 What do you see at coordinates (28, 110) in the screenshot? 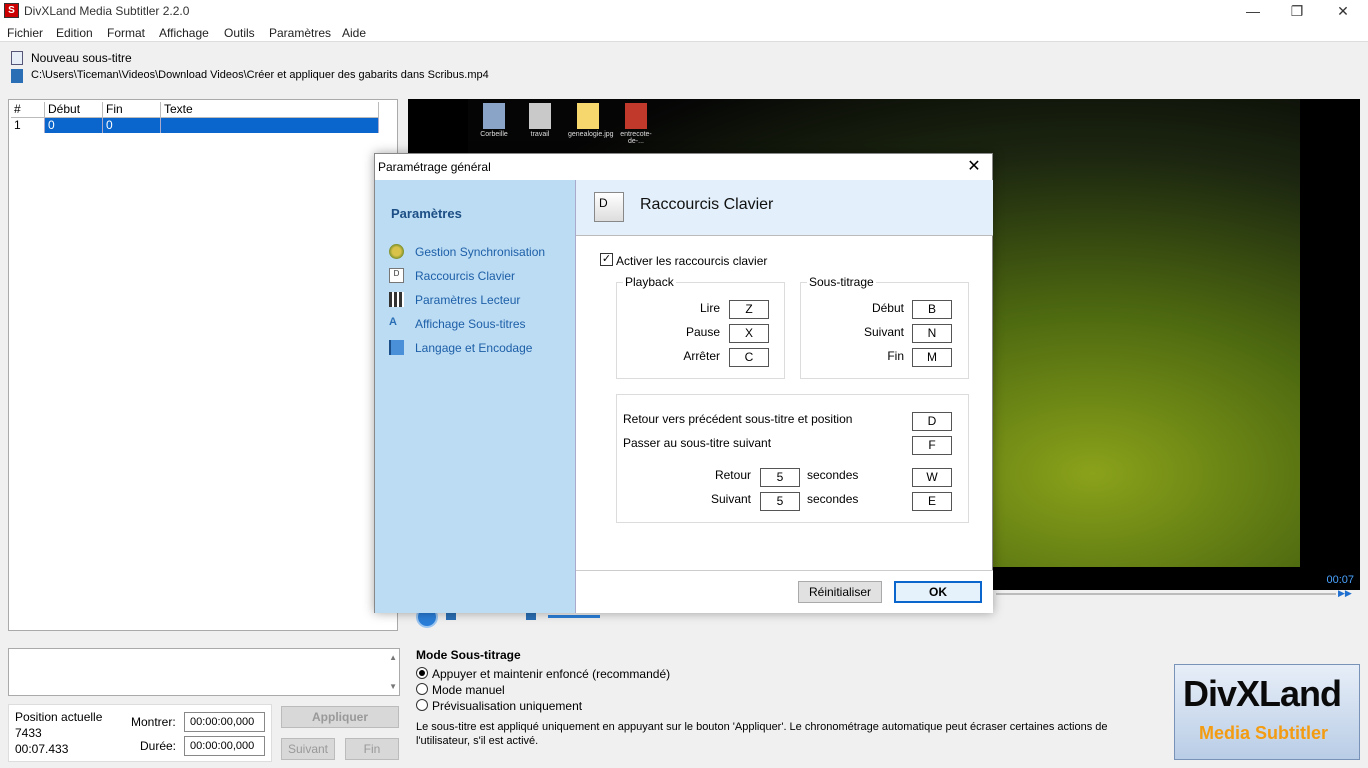
I see `col-header-number: #` at bounding box center [28, 110].